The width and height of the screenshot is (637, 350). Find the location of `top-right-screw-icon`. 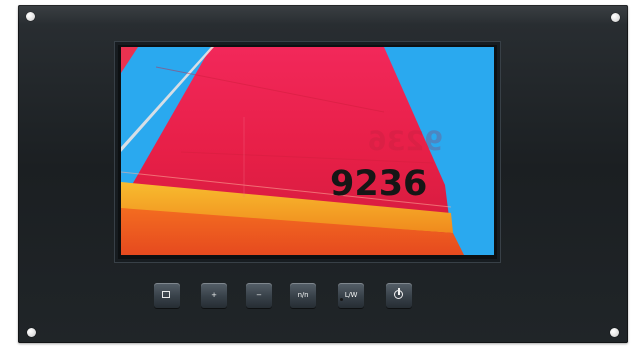

top-right-screw-icon is located at coordinates (615, 17).